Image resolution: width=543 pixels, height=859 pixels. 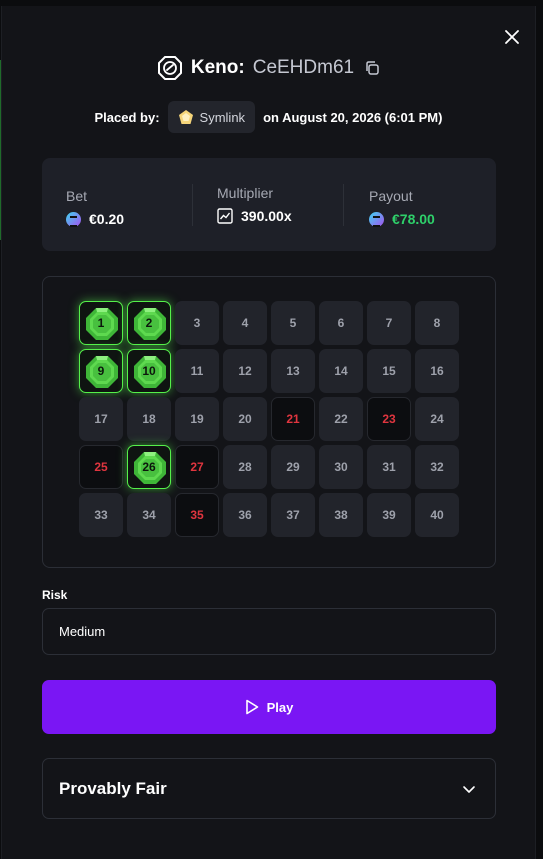 What do you see at coordinates (469, 789) in the screenshot?
I see `chevron-down-icon` at bounding box center [469, 789].